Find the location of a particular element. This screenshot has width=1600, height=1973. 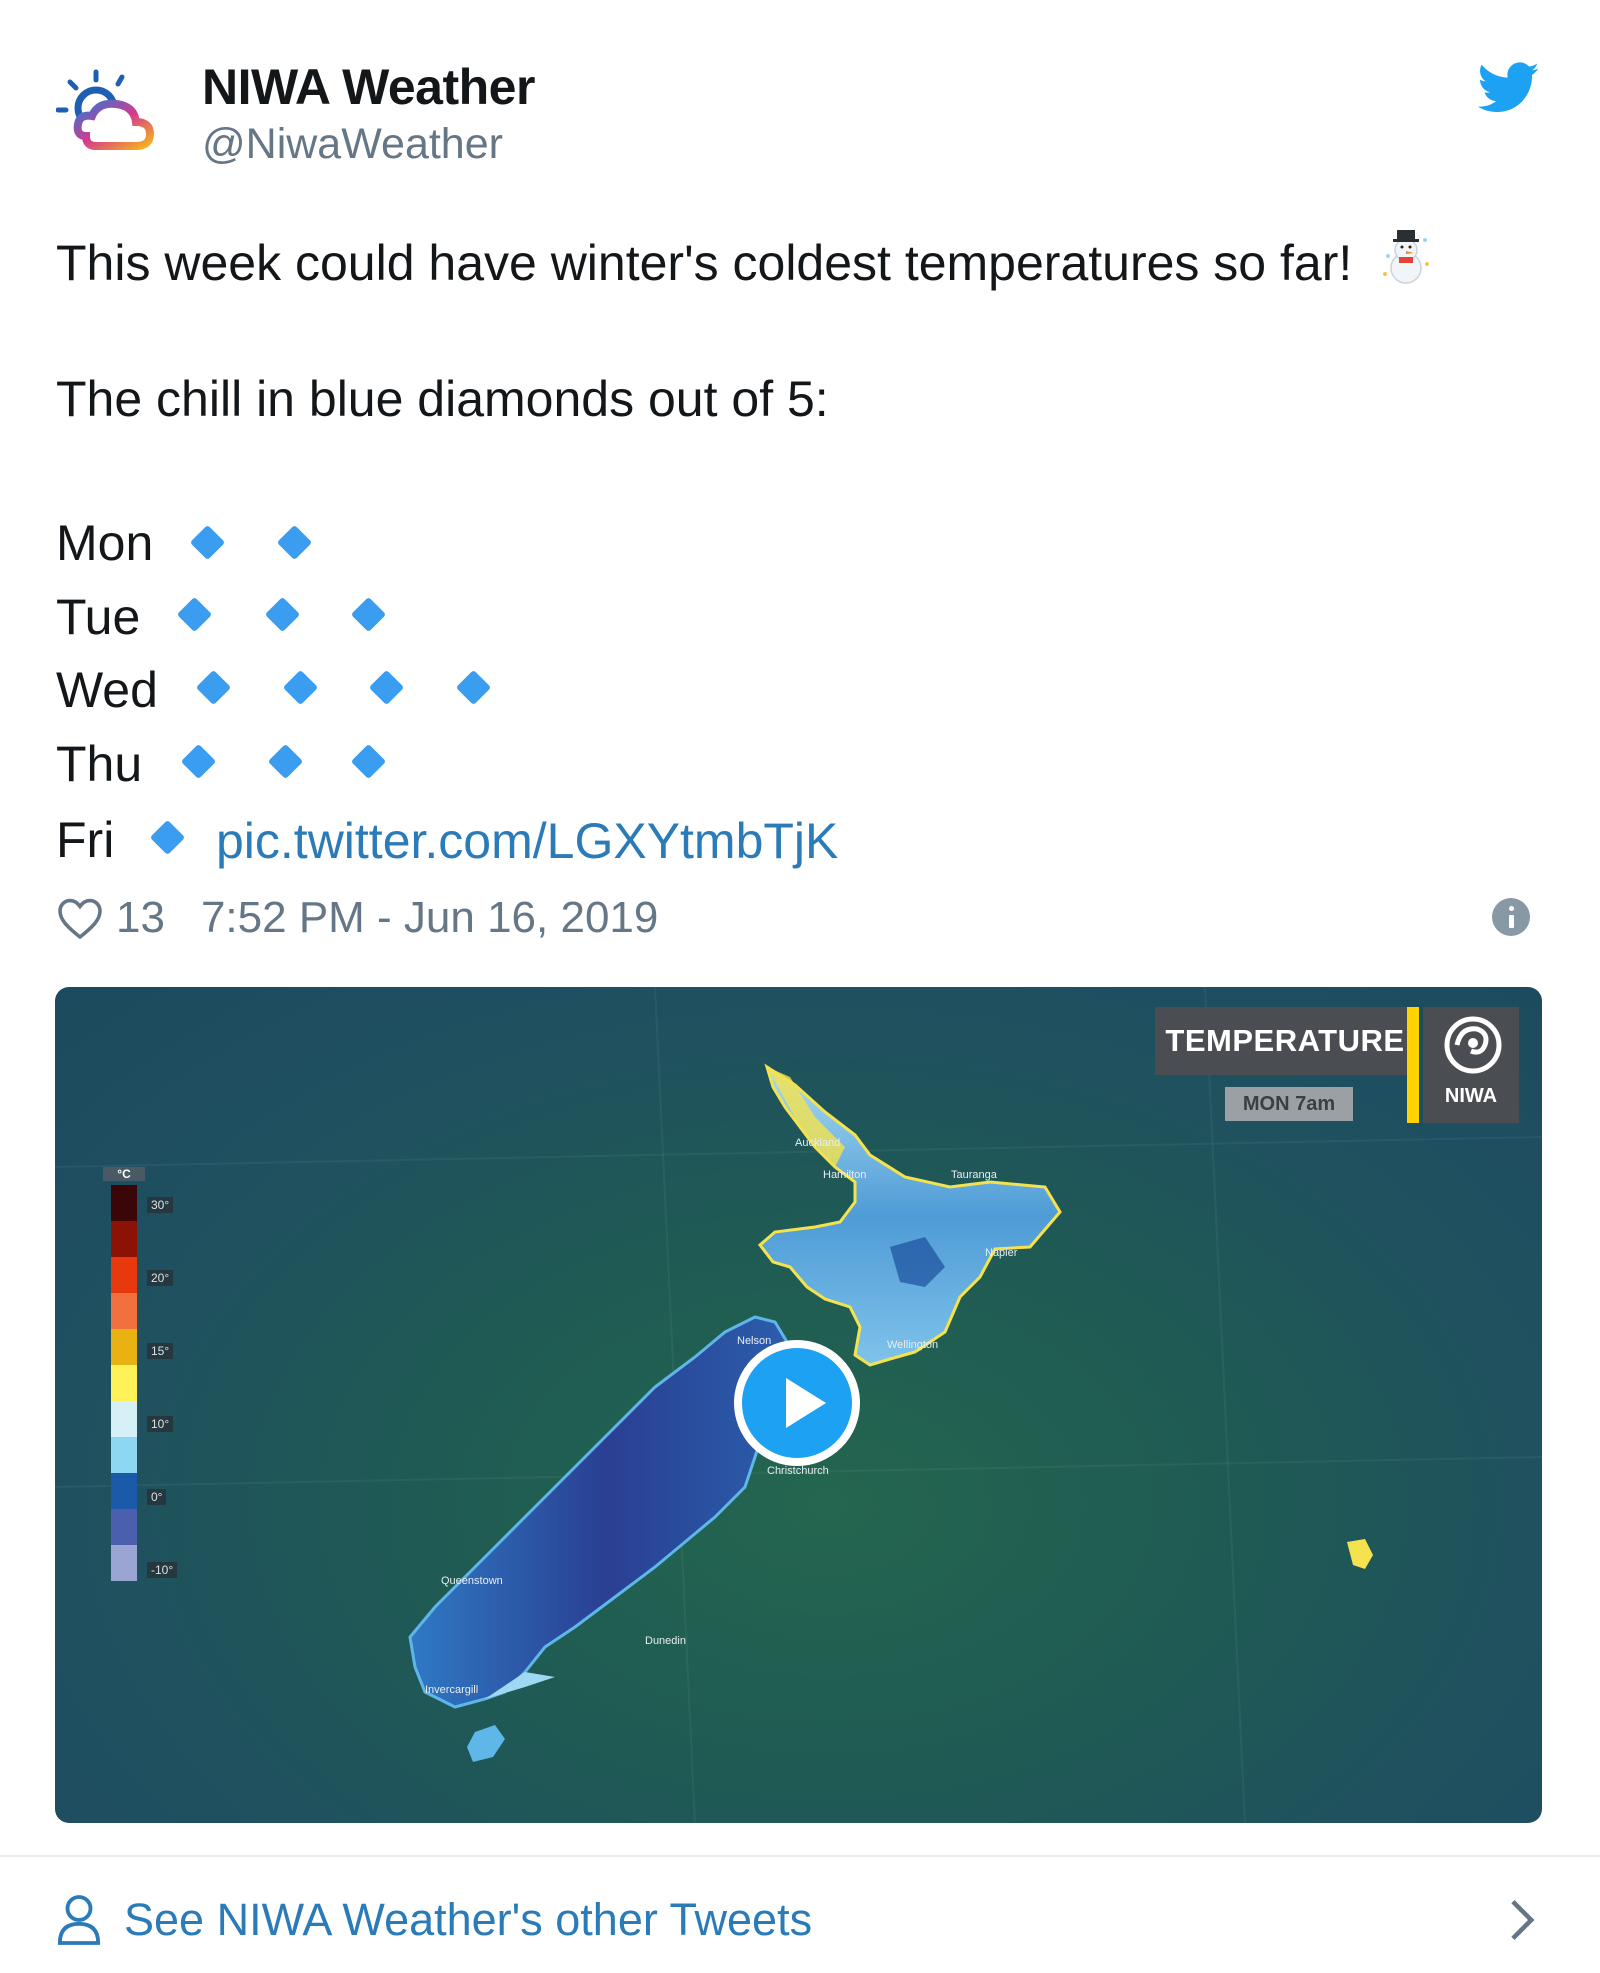

snowman-icon is located at coordinates (1406, 262).